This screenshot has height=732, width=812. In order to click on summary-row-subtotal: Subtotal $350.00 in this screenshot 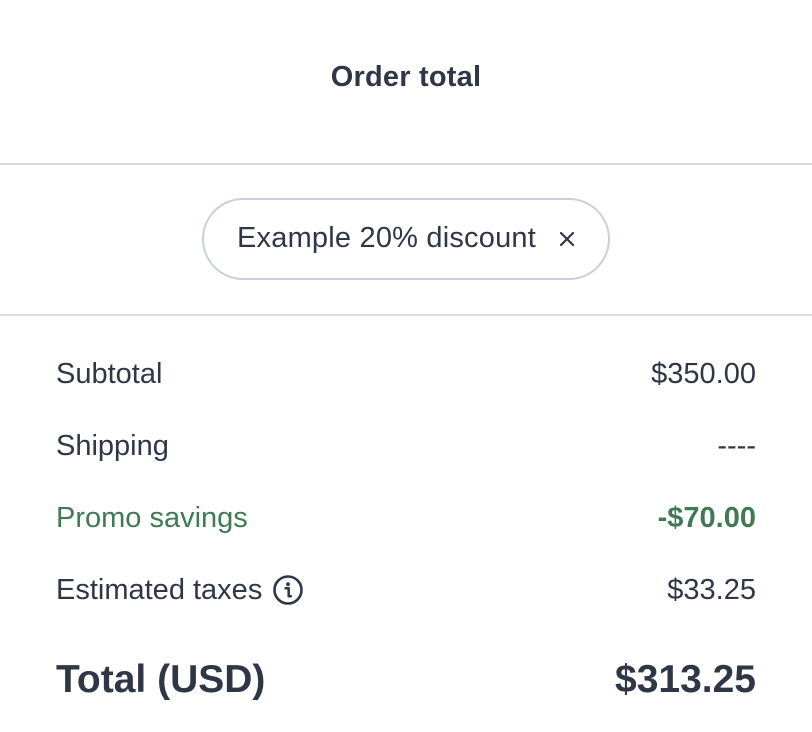, I will do `click(406, 374)`.